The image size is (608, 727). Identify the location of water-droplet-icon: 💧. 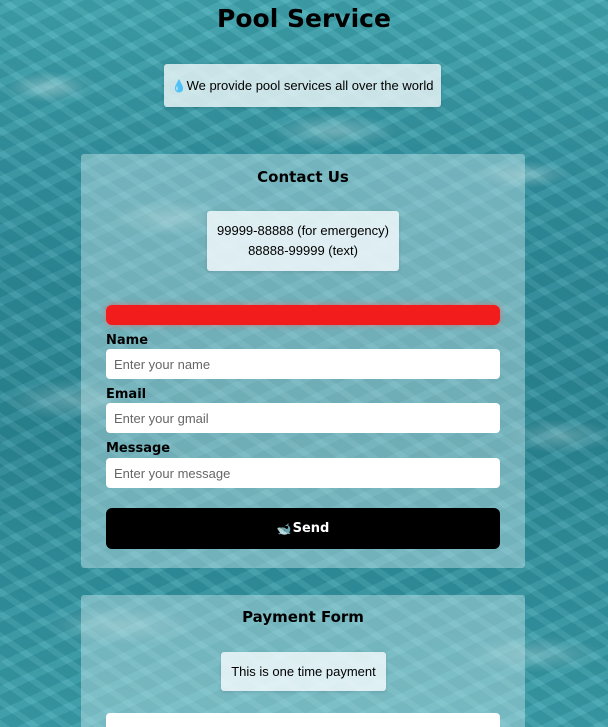
(179, 85).